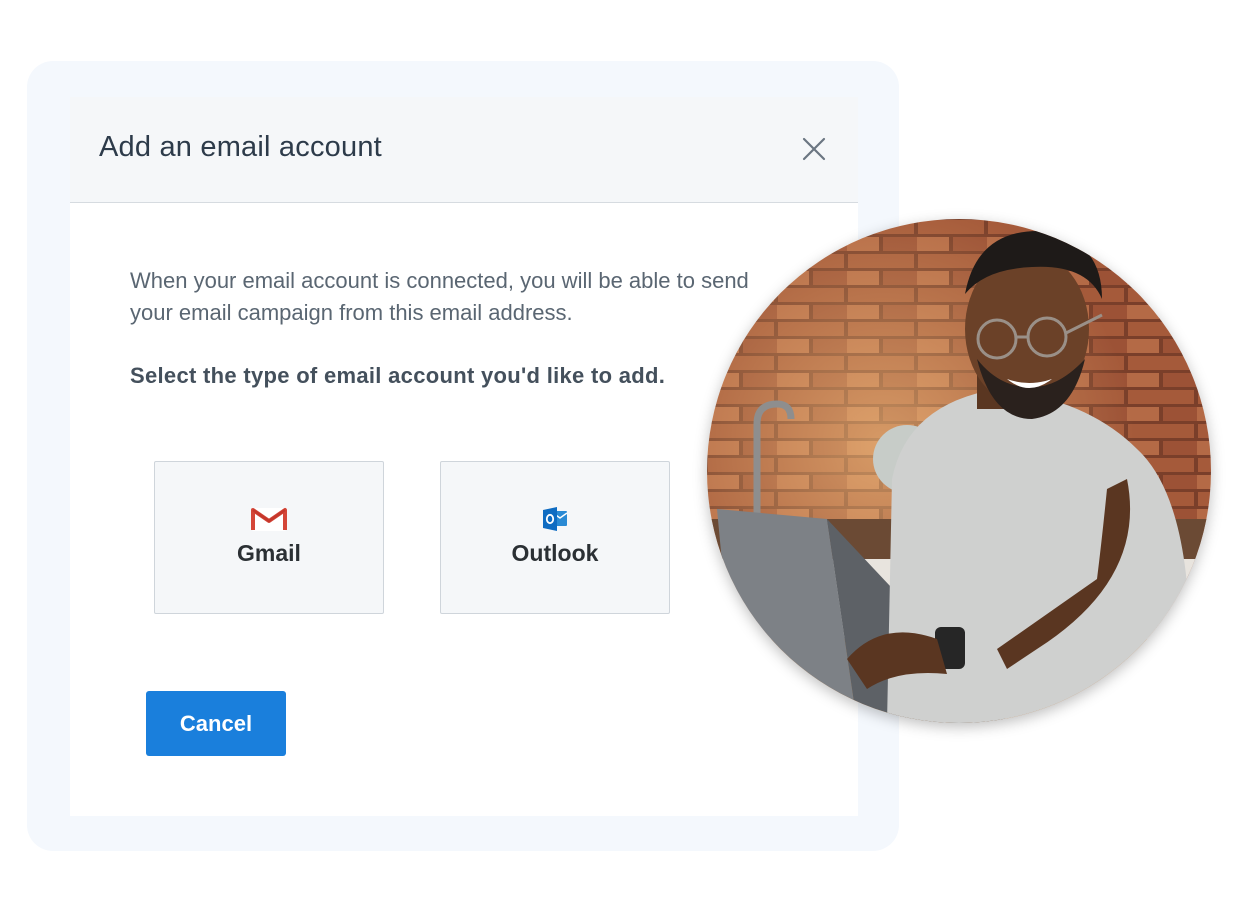 This screenshot has height=911, width=1235. I want to click on gmail-icon, so click(269, 521).